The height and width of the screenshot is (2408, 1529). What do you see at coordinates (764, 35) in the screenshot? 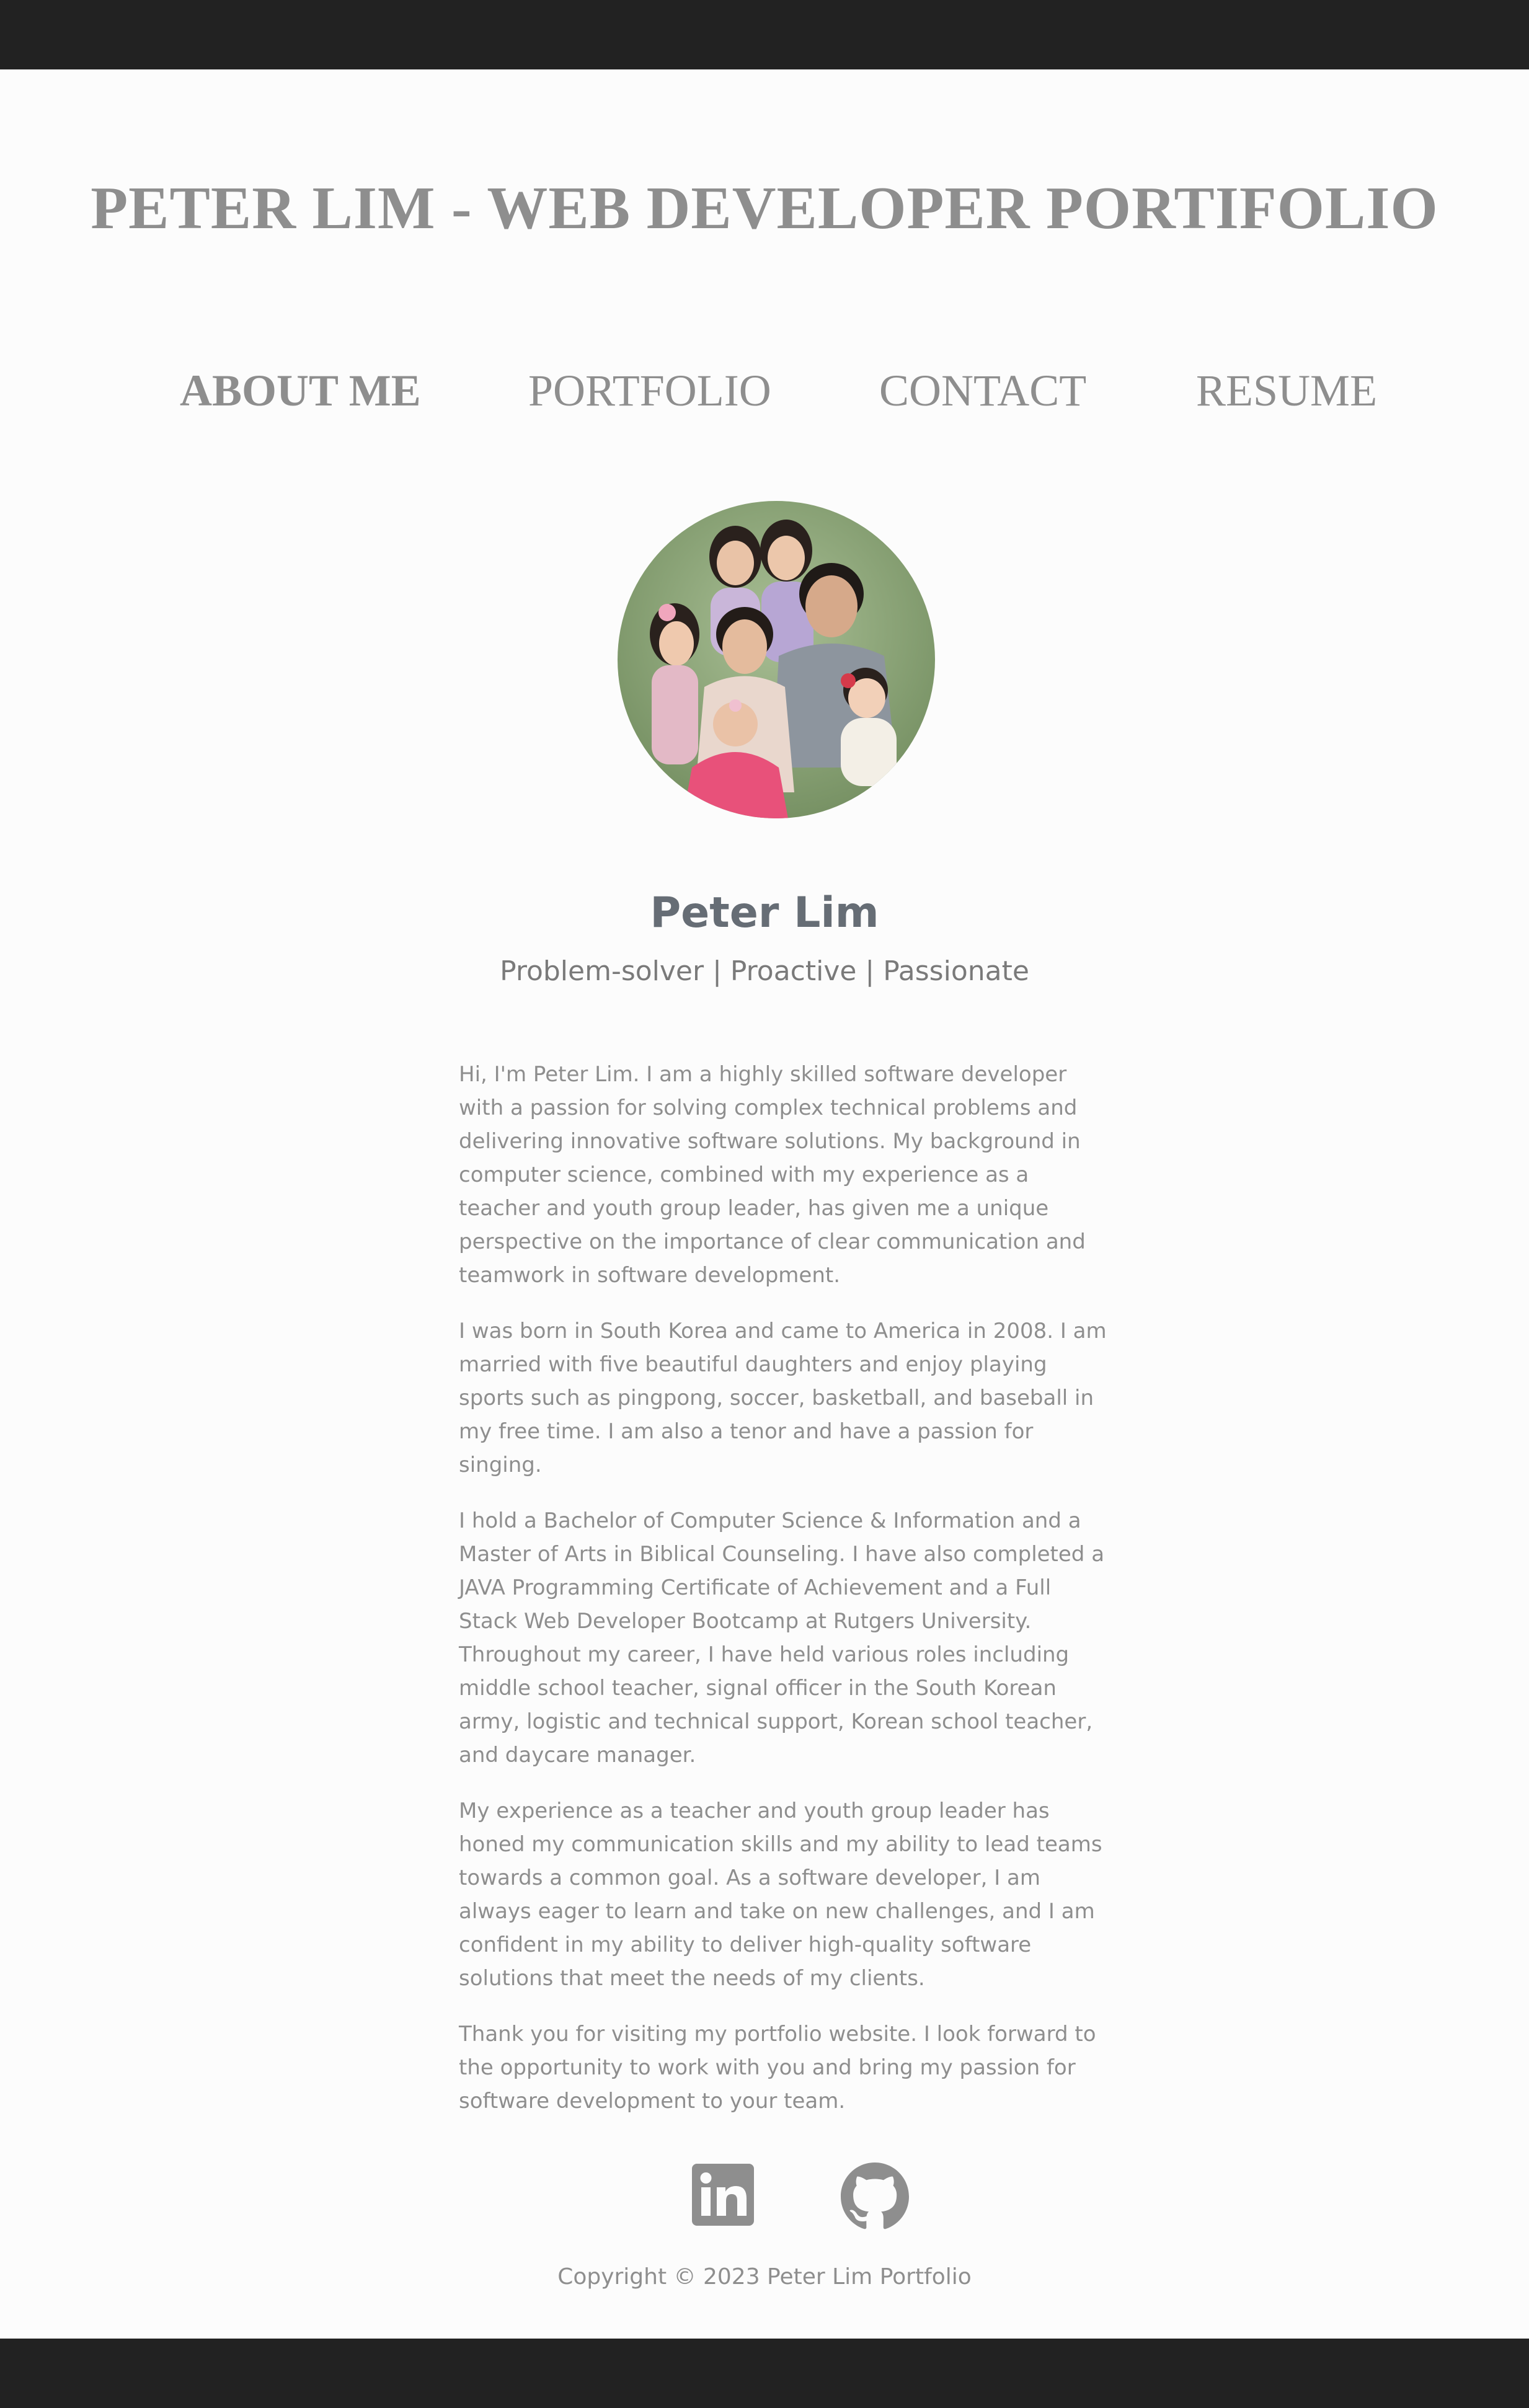
I see `top-bar` at bounding box center [764, 35].